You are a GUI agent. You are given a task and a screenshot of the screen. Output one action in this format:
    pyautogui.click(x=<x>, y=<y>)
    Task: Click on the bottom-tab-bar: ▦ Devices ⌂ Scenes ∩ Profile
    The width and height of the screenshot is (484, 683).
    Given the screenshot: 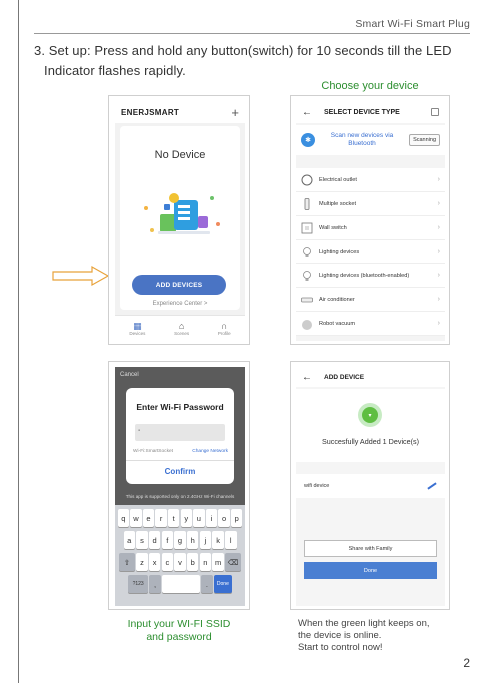 What is the action you would take?
    pyautogui.click(x=180, y=328)
    